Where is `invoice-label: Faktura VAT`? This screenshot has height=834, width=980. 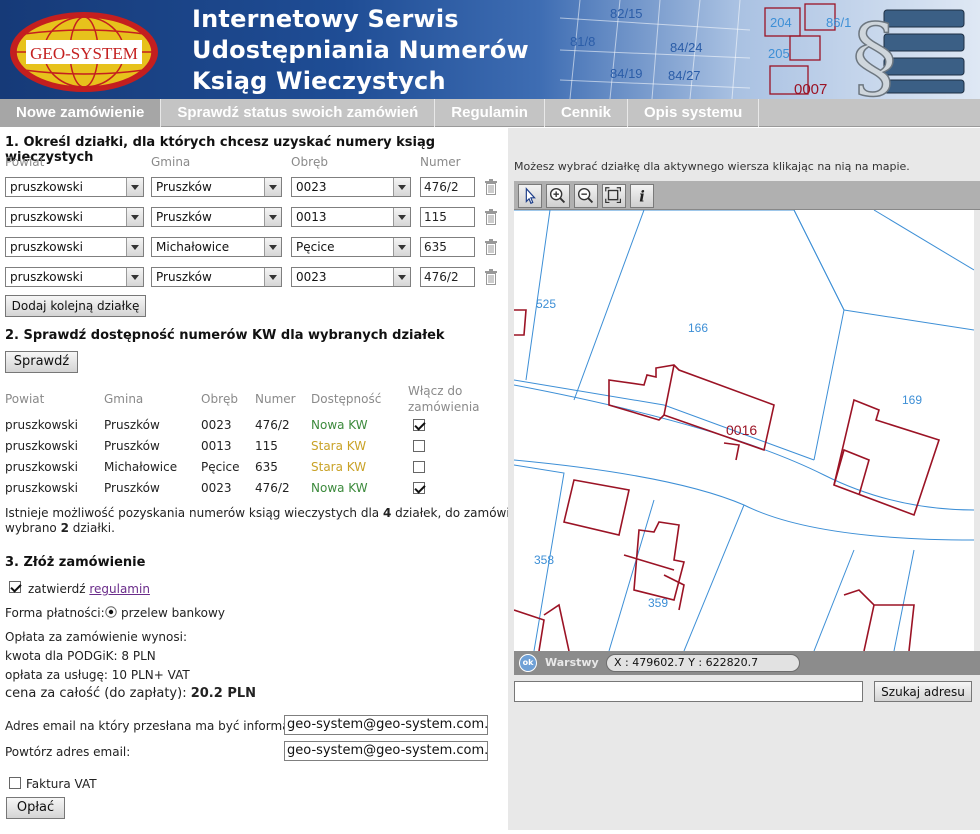 invoice-label: Faktura VAT is located at coordinates (61, 784).